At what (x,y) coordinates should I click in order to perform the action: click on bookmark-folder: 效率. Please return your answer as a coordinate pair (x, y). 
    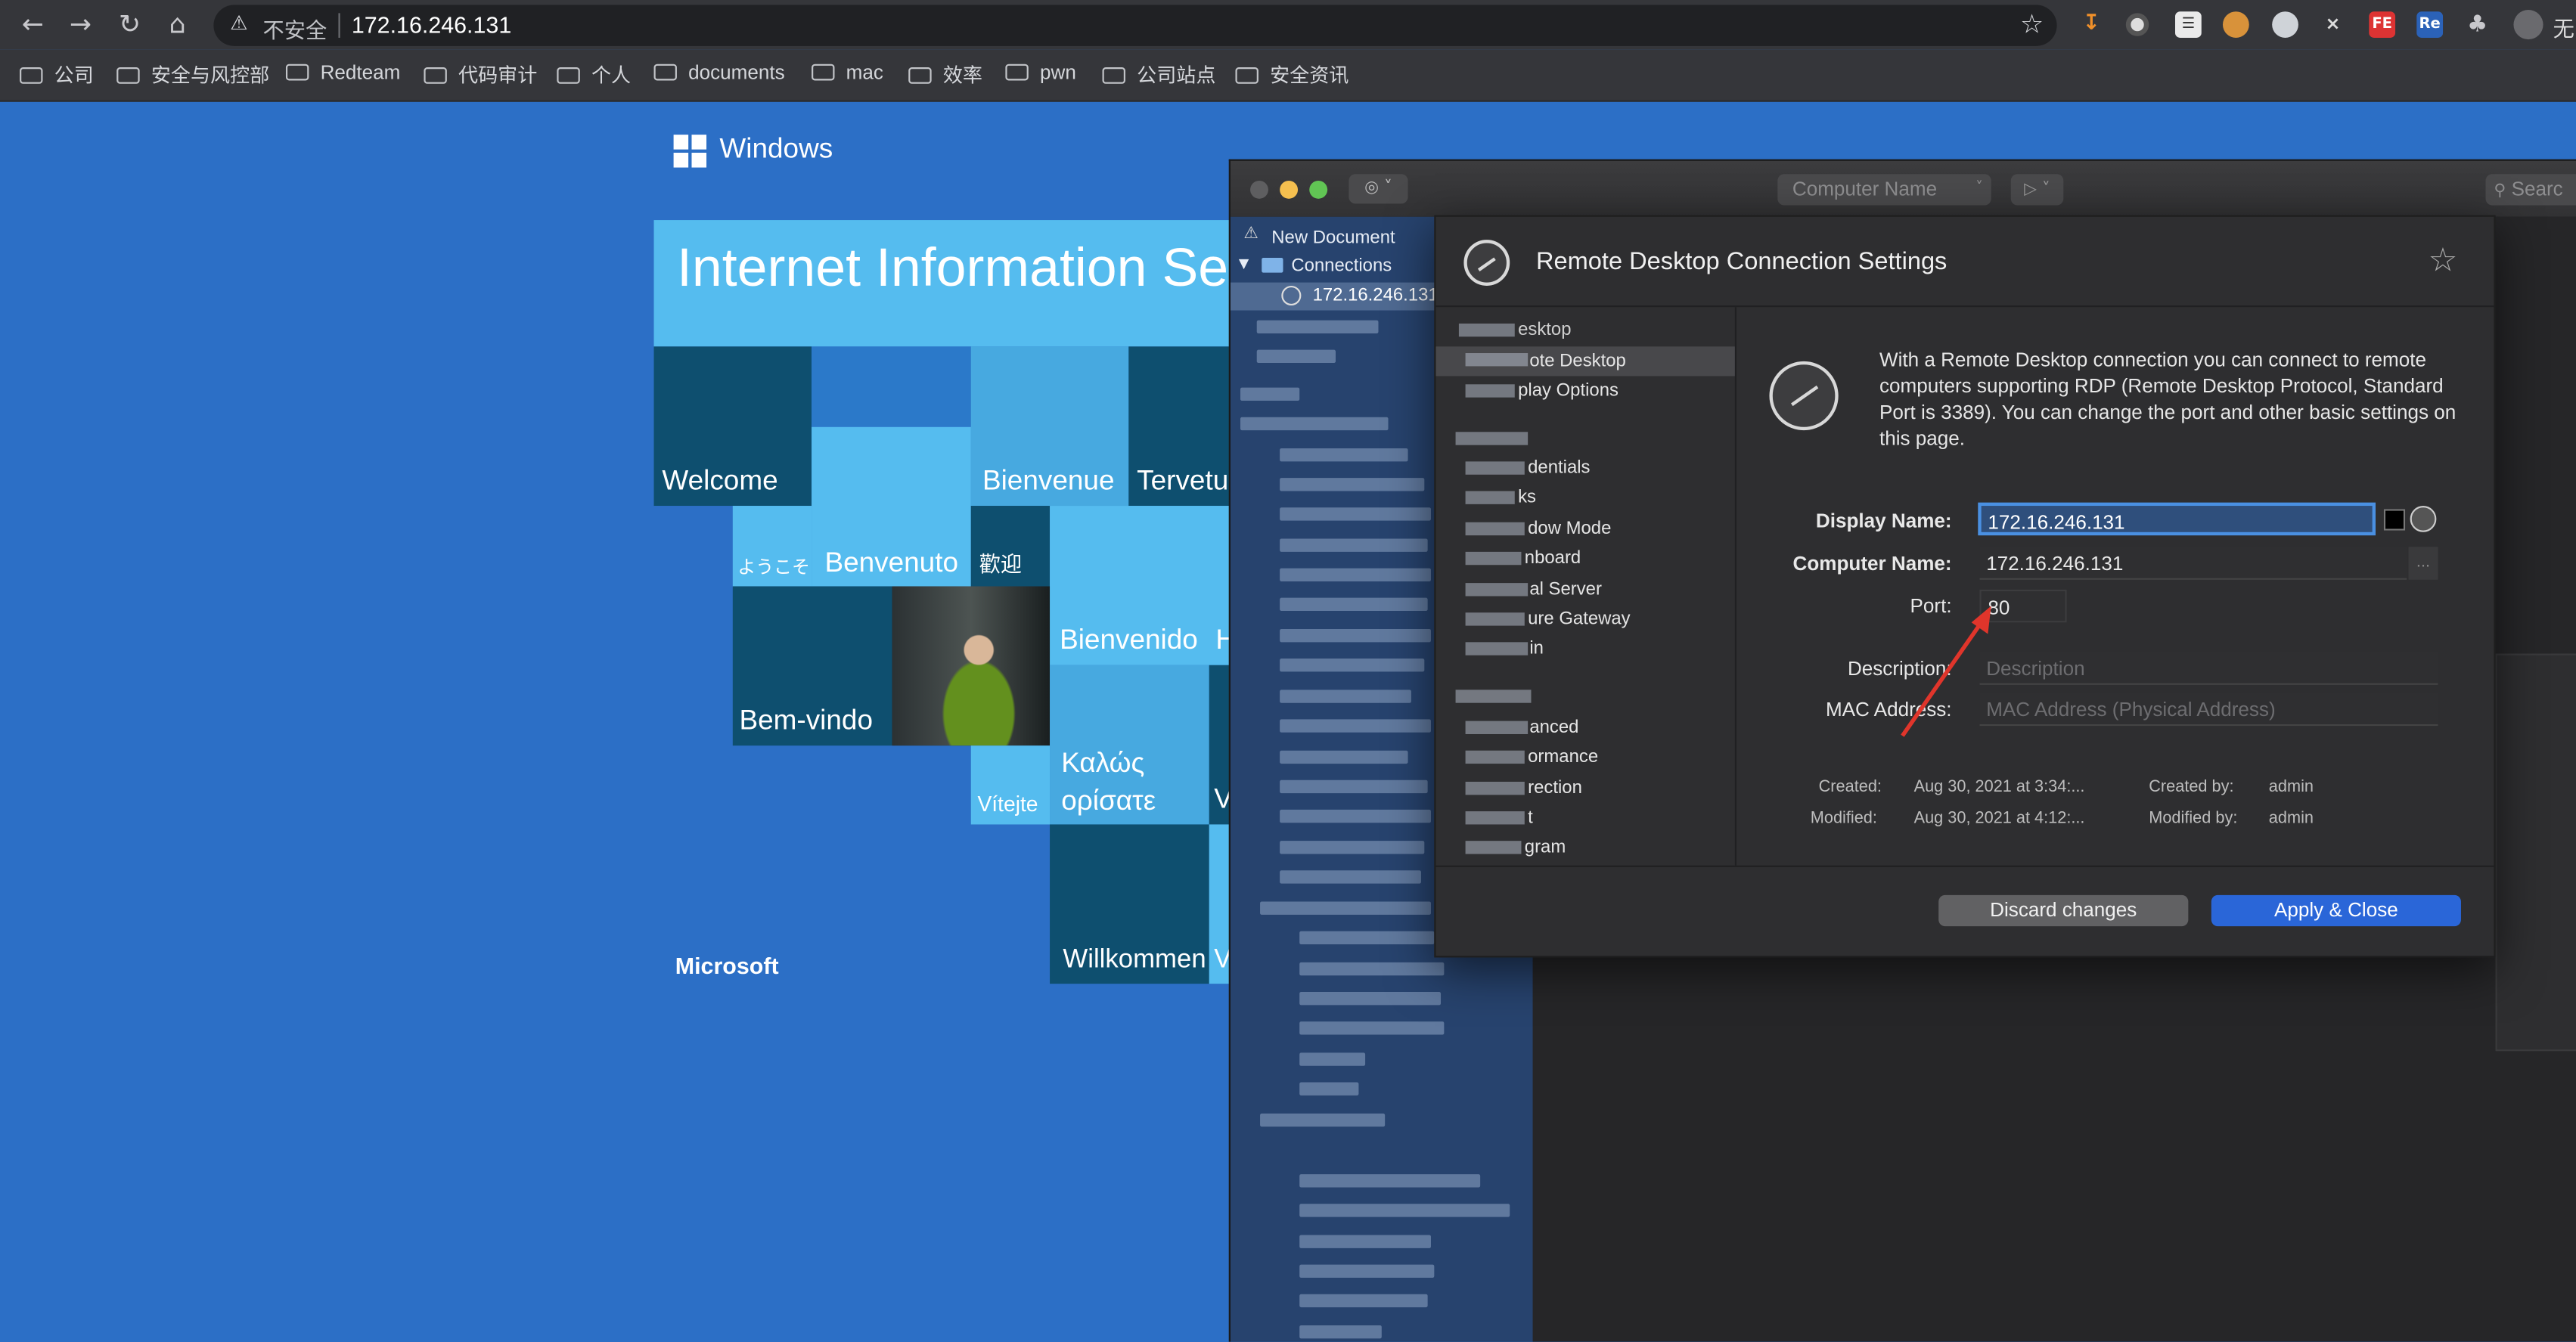
    Looking at the image, I should click on (945, 73).